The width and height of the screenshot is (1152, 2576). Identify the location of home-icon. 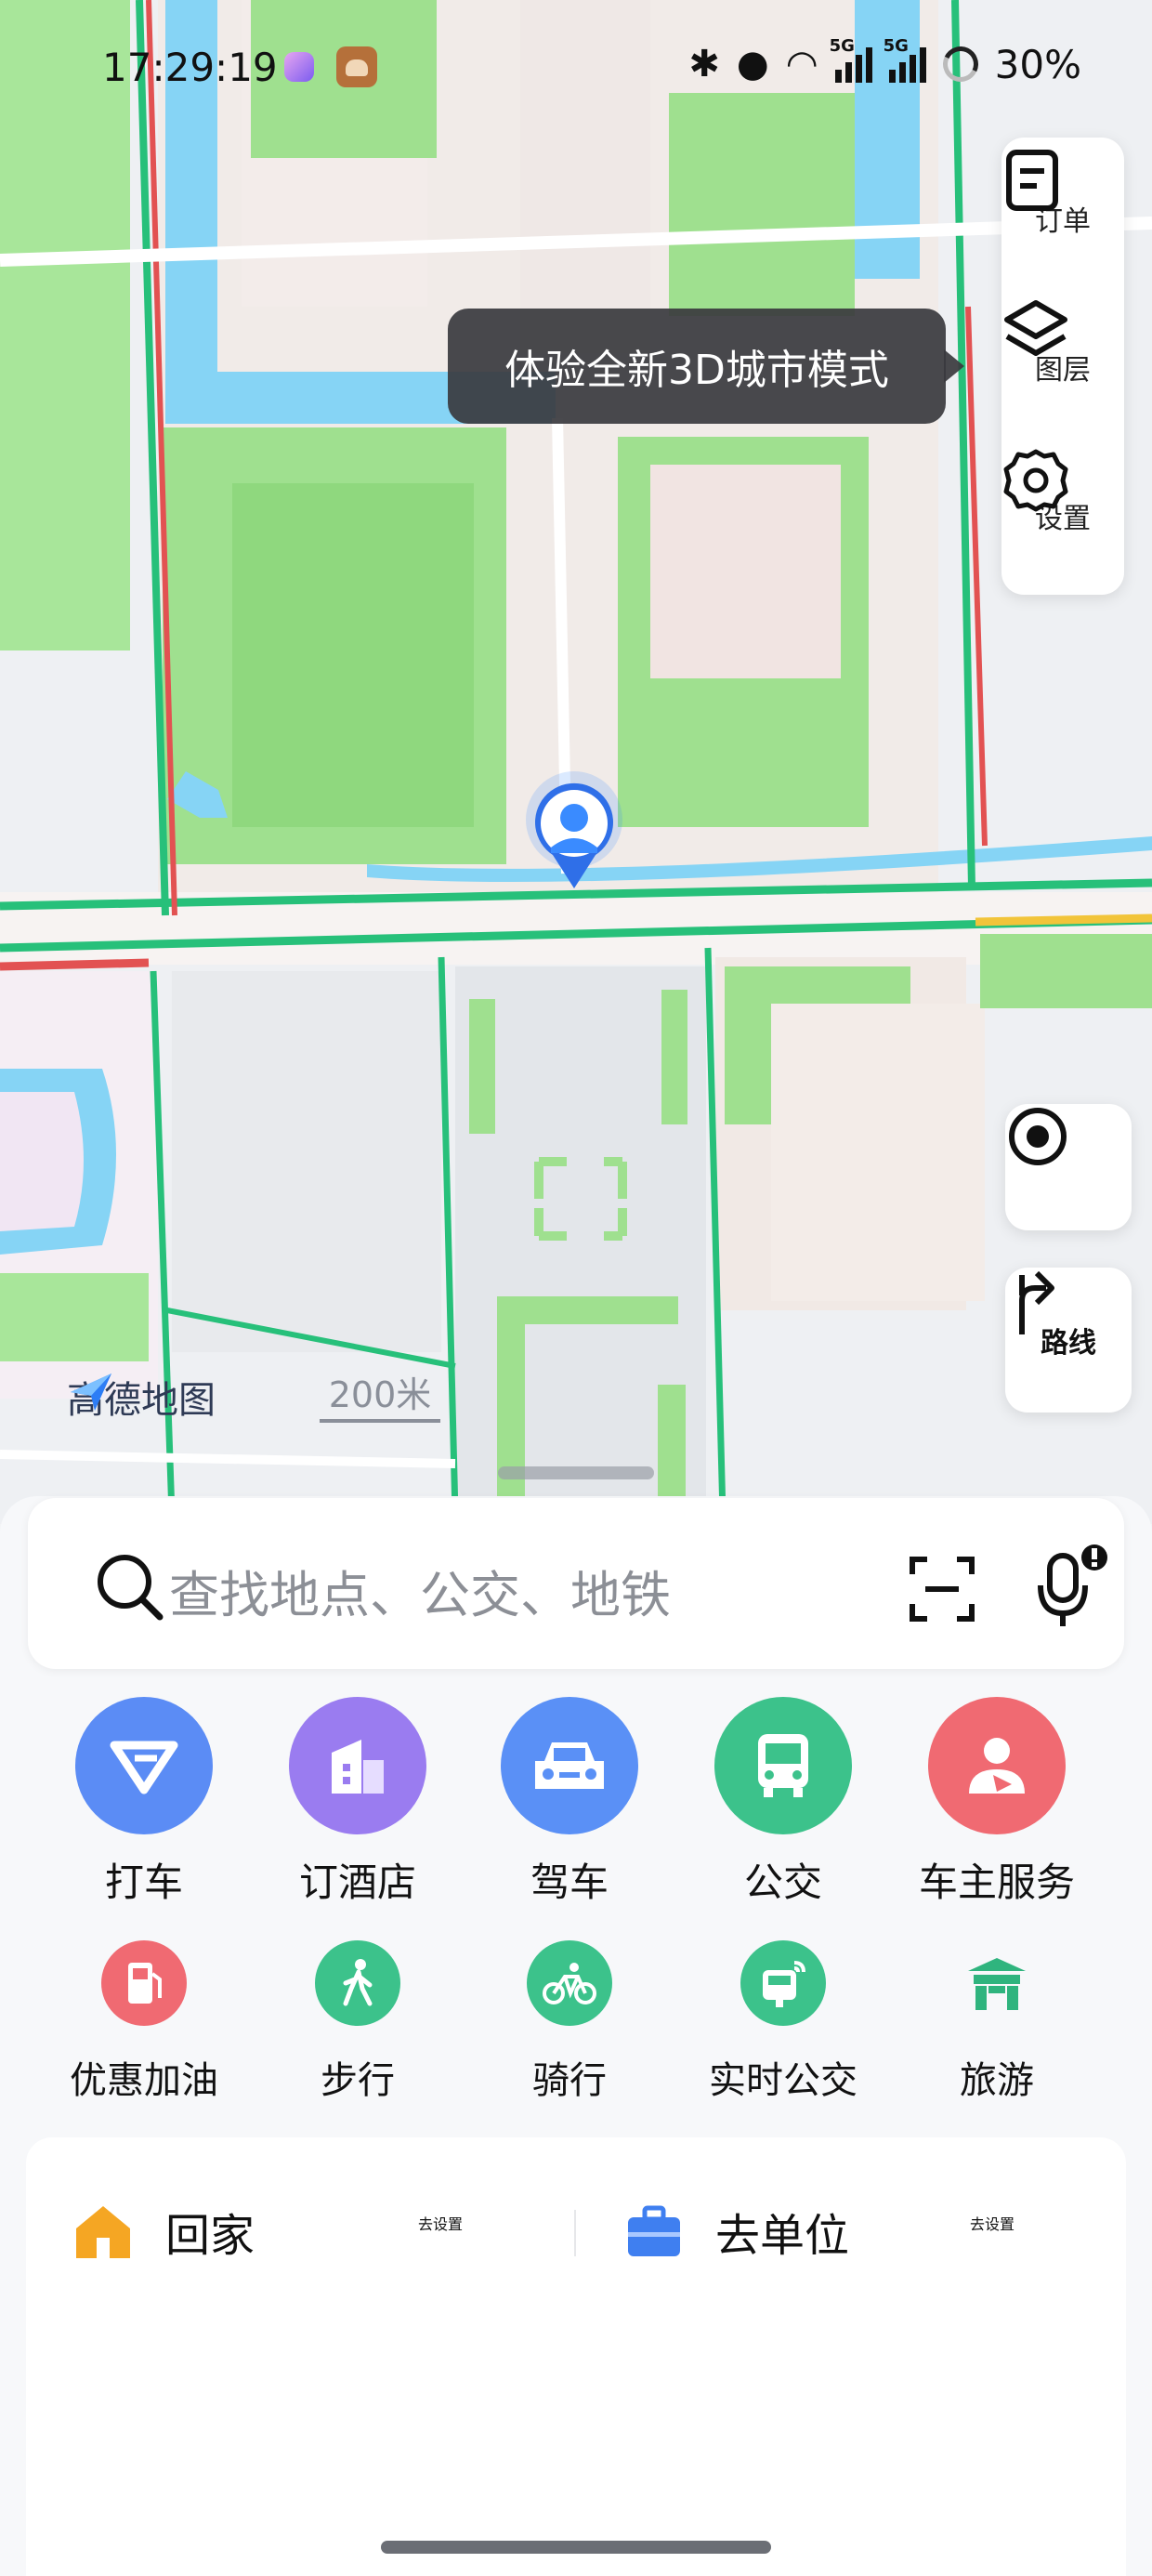
(103, 2232).